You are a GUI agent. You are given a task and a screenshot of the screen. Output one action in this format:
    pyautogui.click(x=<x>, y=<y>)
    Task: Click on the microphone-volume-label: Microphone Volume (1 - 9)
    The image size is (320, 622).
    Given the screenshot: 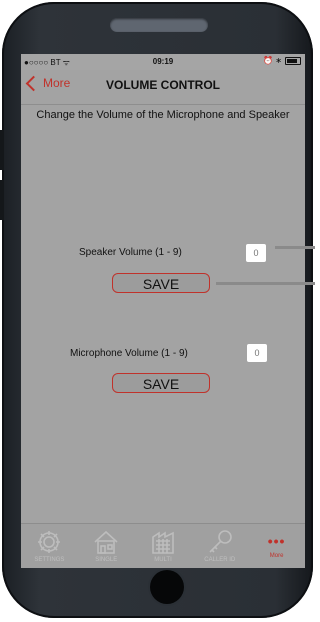 What is the action you would take?
    pyautogui.click(x=129, y=353)
    